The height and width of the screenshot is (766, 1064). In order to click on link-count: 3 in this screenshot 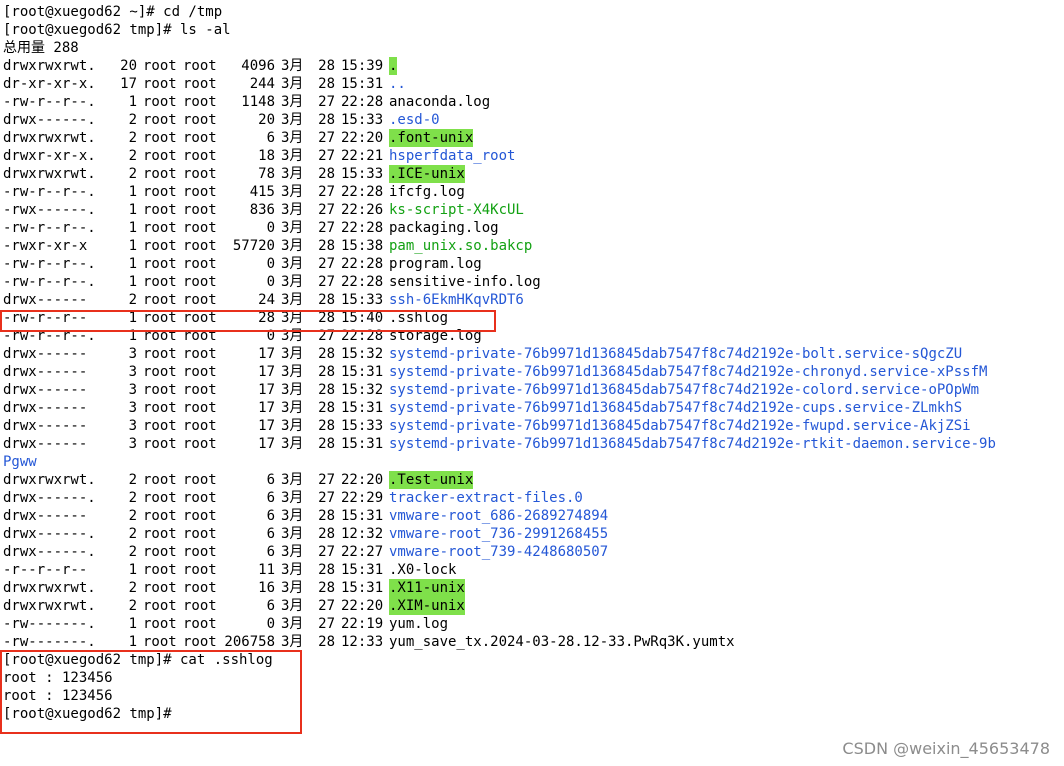, I will do `click(132, 408)`.